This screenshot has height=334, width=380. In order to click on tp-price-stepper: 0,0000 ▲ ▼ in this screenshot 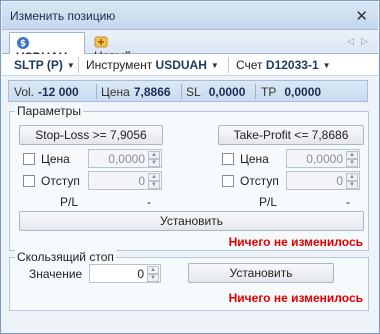, I will do `click(323, 158)`.